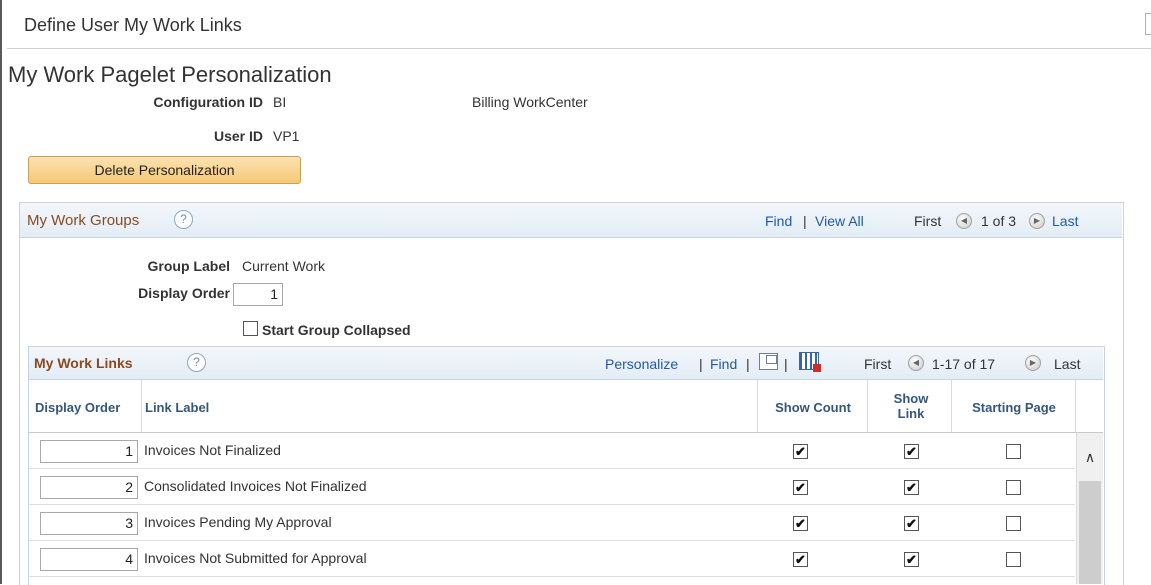  Describe the element at coordinates (1014, 407) in the screenshot. I see `col-starting-page: Starting Page` at that location.